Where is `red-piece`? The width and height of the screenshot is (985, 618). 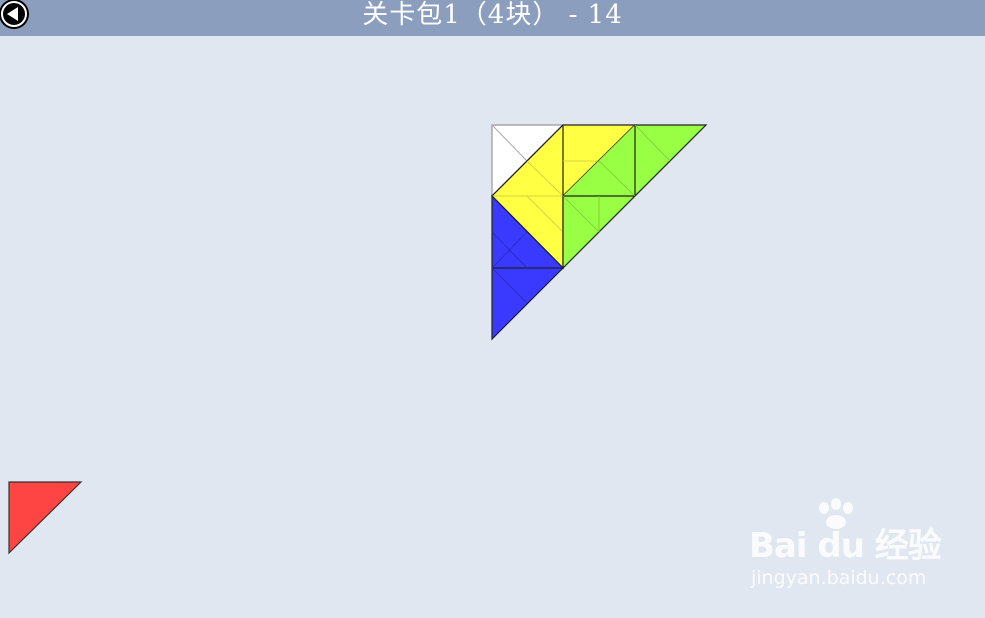
red-piece is located at coordinates (45, 518).